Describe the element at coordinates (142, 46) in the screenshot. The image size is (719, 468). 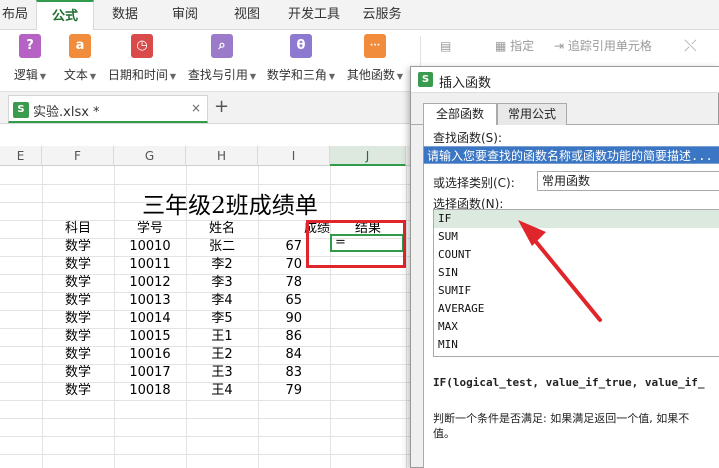
I see `clock-icon: ◷` at that location.